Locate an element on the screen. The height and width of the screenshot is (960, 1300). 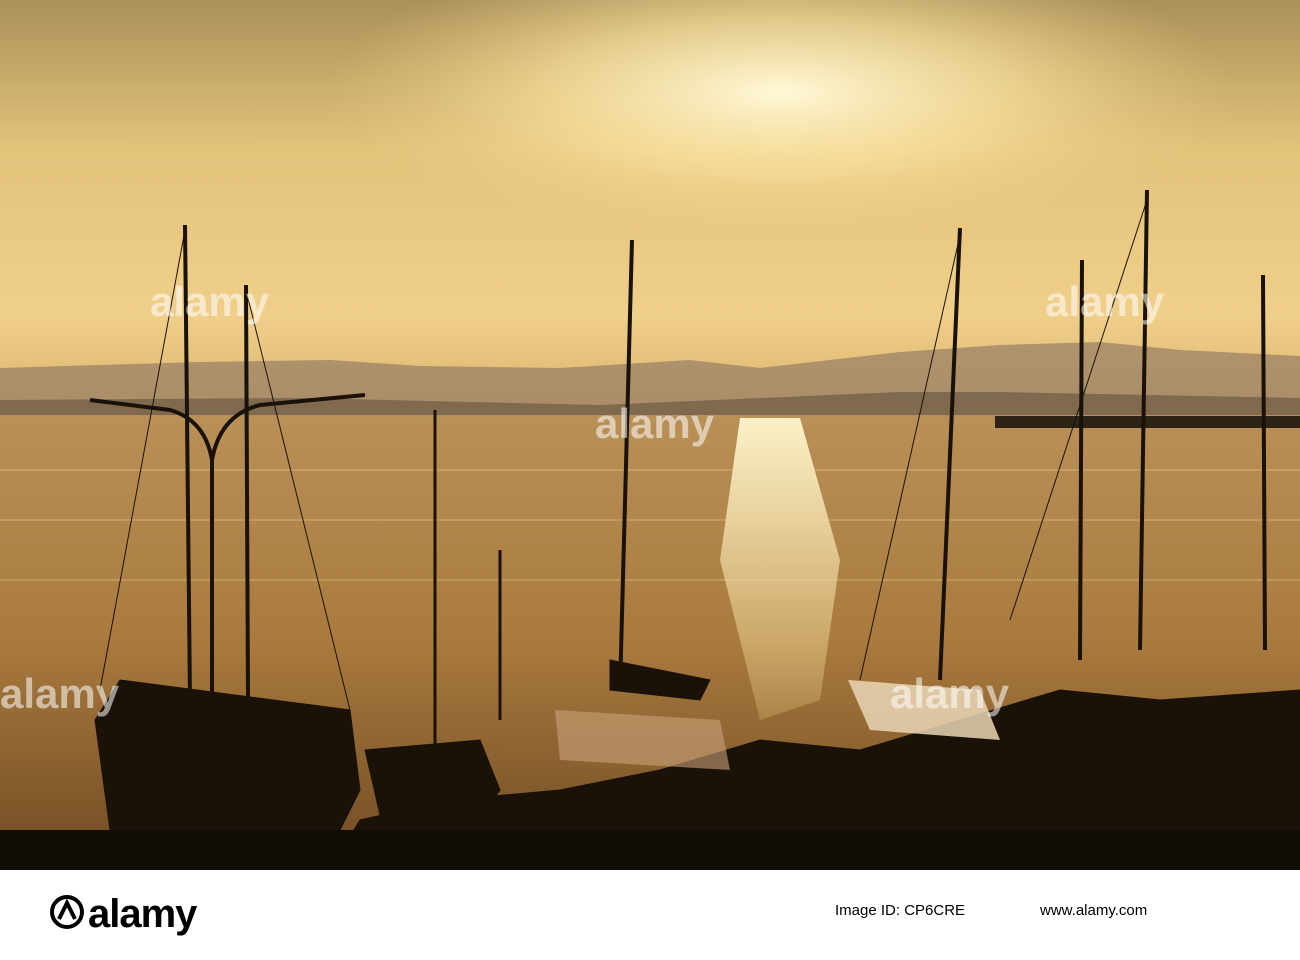
site-url: www.alamy.com is located at coordinates (1094, 910).